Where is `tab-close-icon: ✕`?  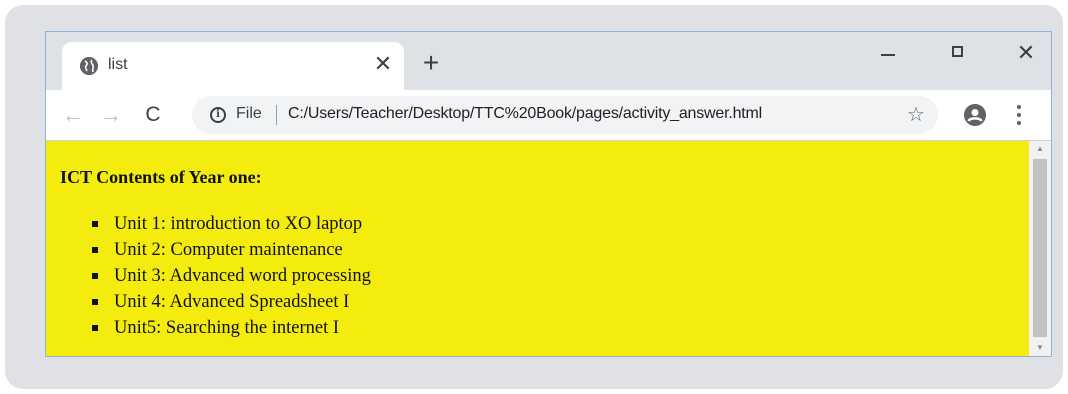 tab-close-icon: ✕ is located at coordinates (383, 64).